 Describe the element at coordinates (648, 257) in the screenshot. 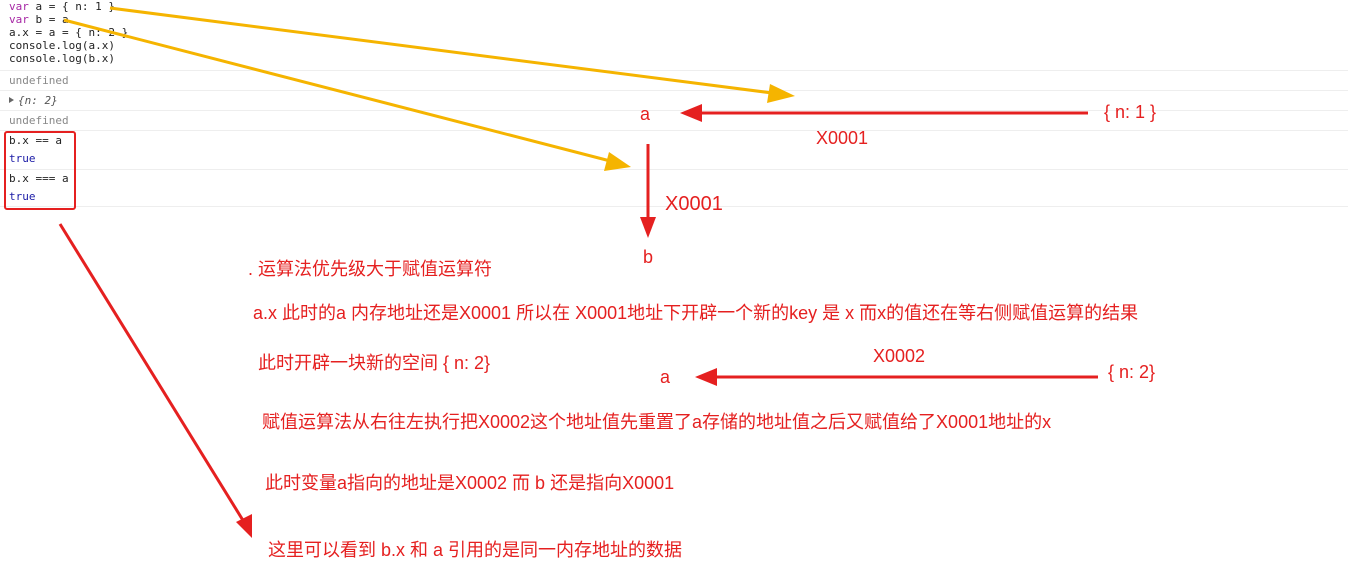

I see `label-b: b` at that location.